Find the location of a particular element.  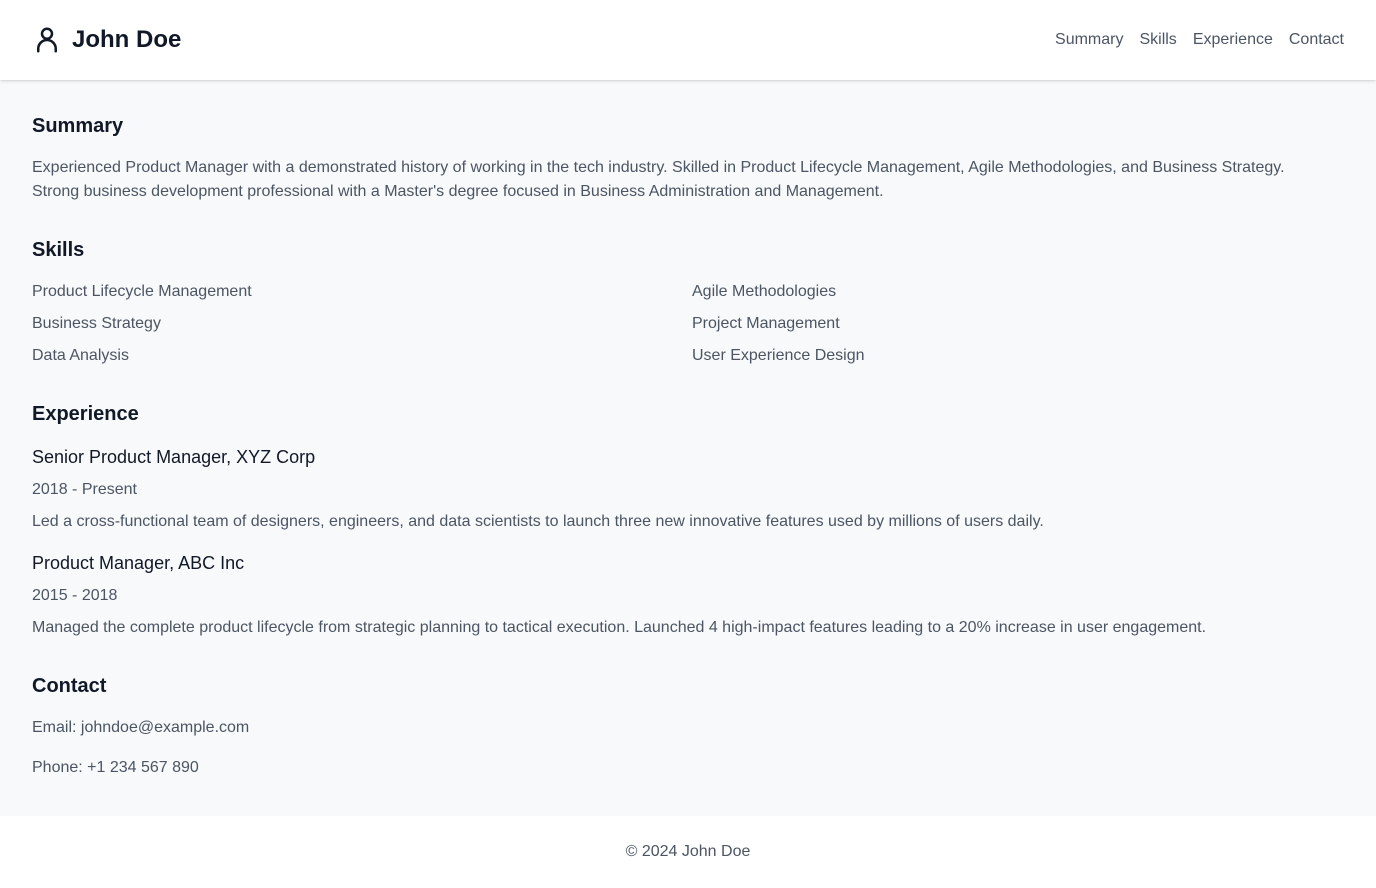

site-footer: © 2024 John Doe is located at coordinates (688, 852).